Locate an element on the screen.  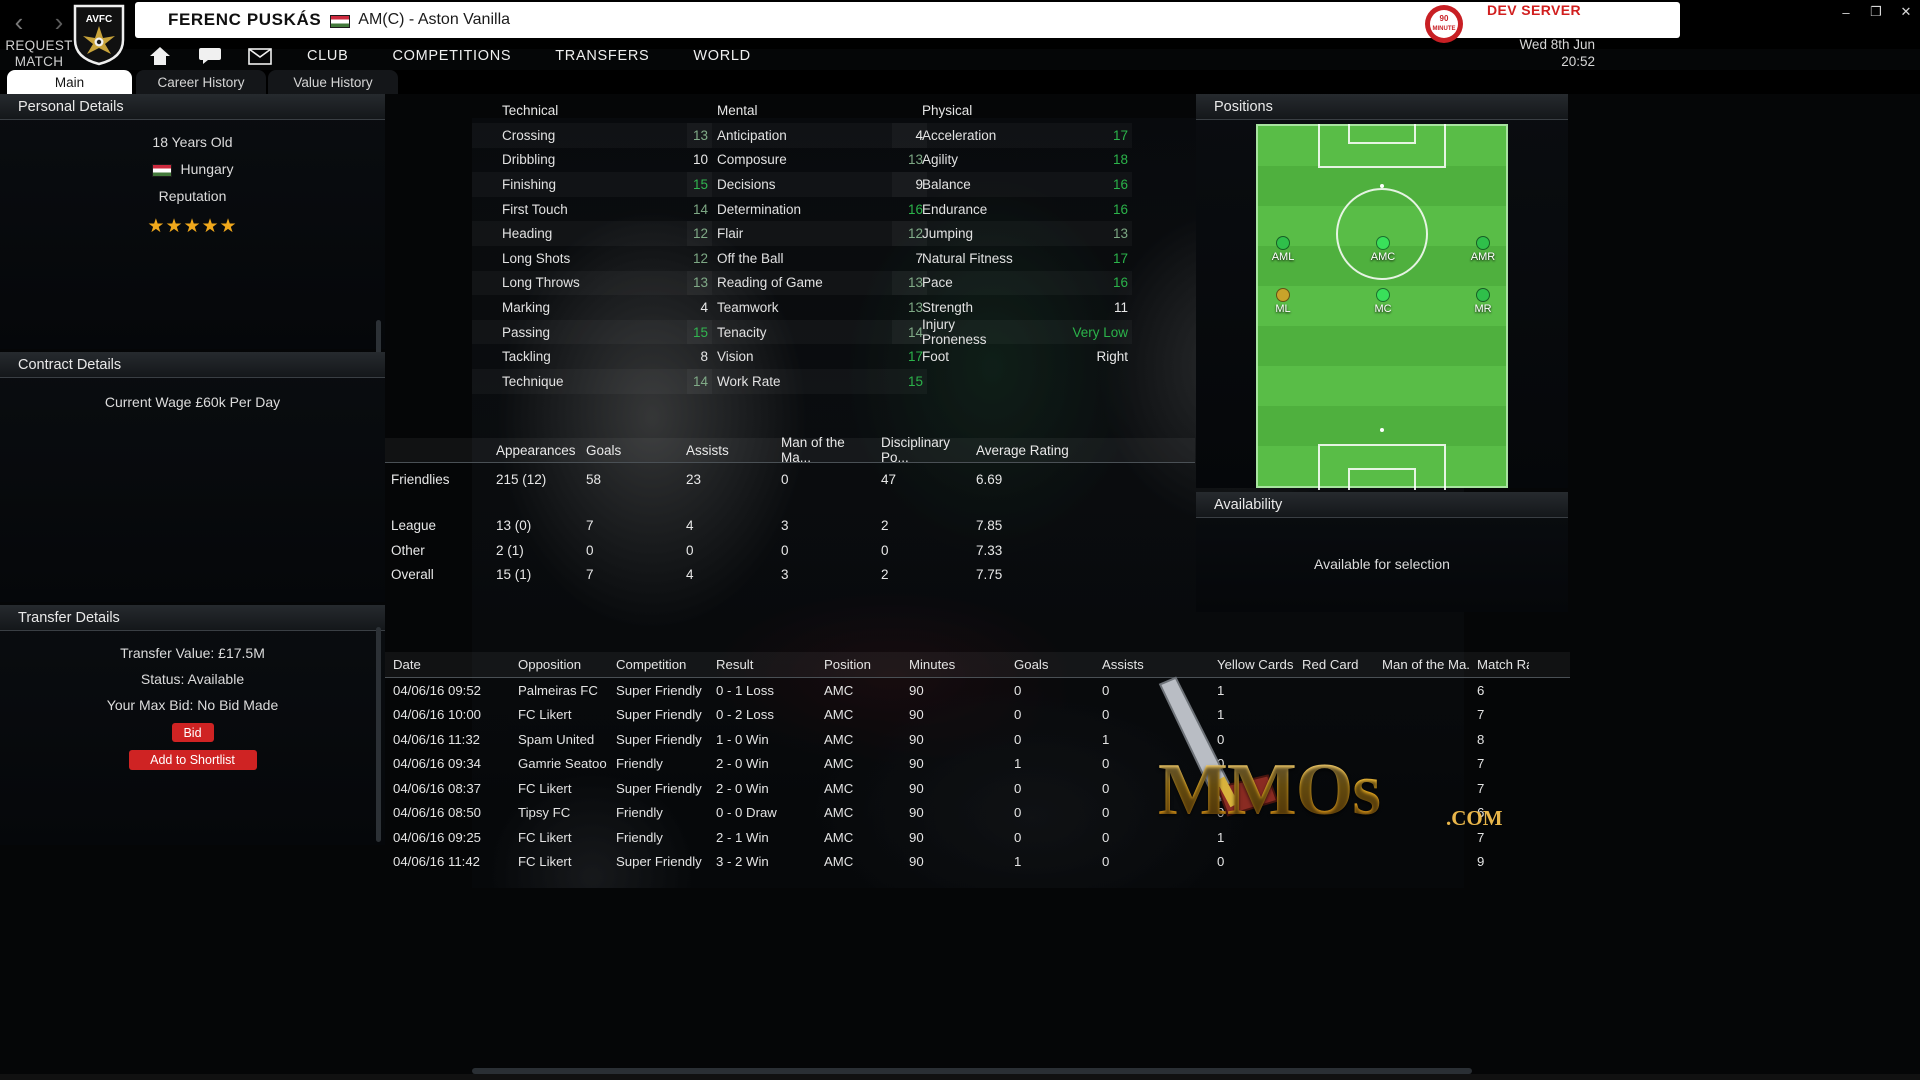
stats-column-header: Appearances is located at coordinates (535, 450).